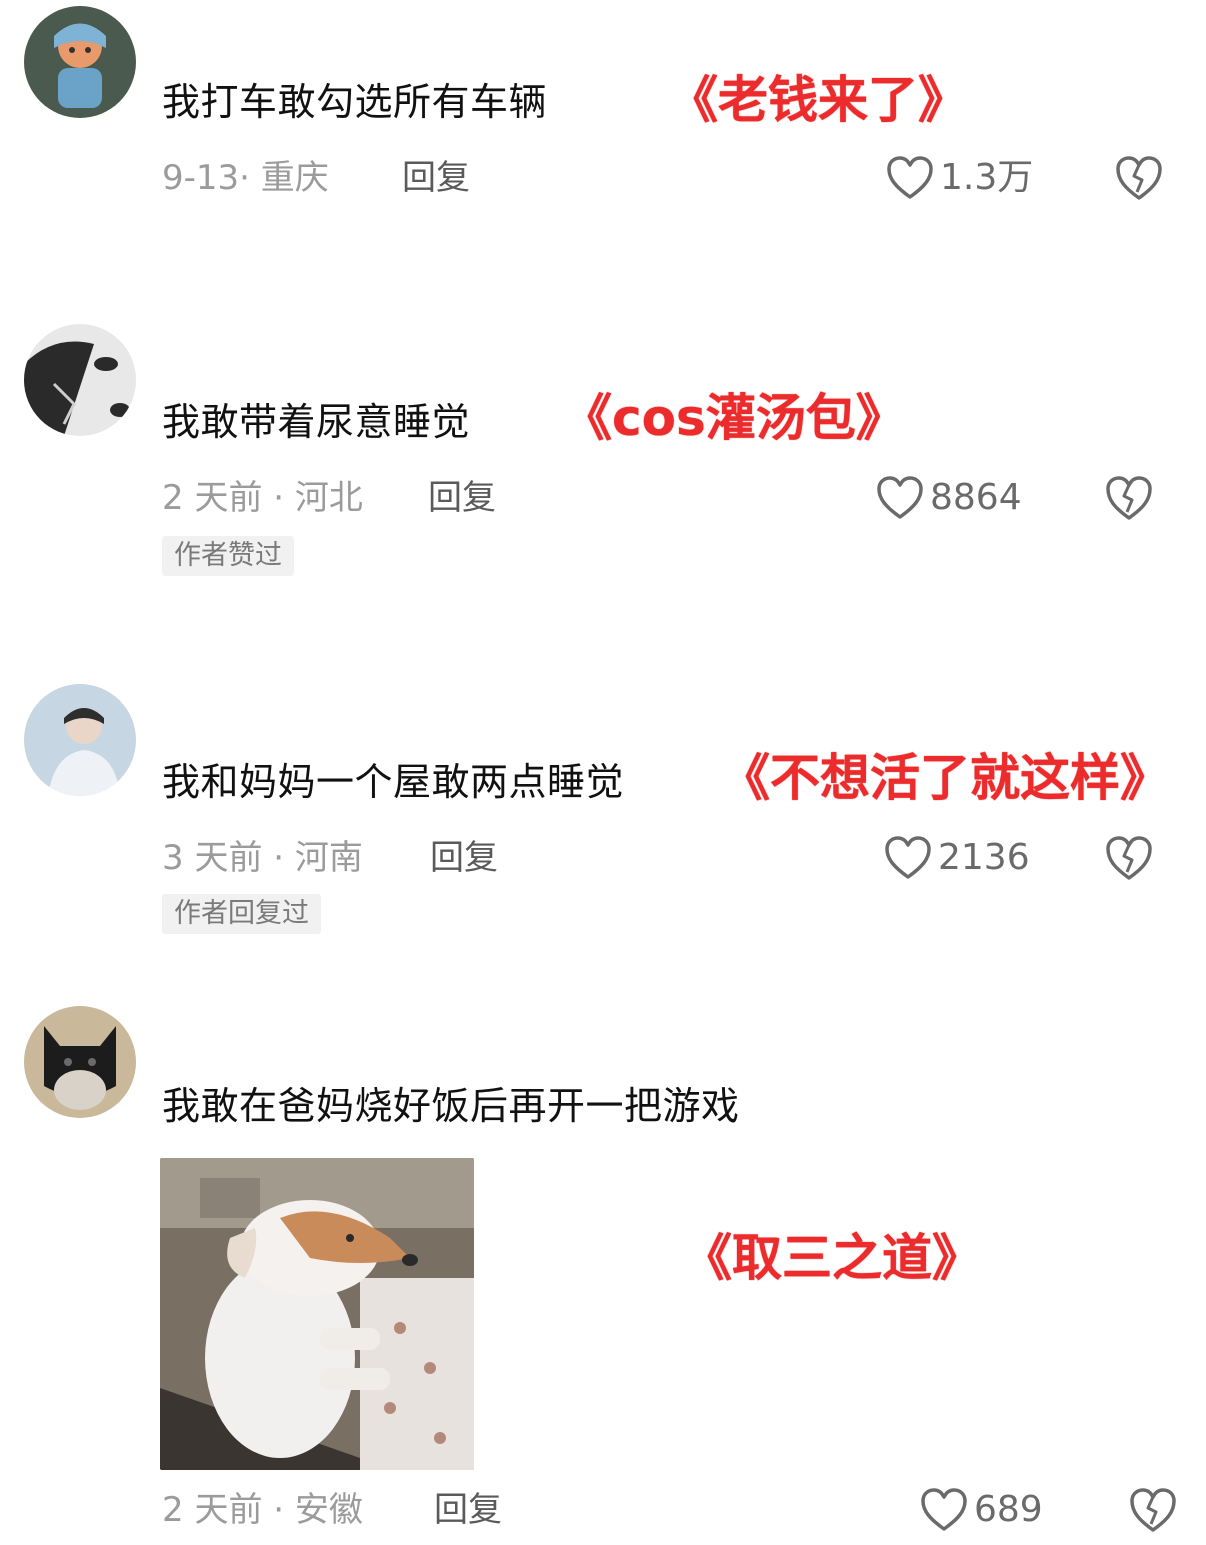  Describe the element at coordinates (393, 782) in the screenshot. I see `comment-text: 我和妈妈一个屋敢两点睡觉` at that location.